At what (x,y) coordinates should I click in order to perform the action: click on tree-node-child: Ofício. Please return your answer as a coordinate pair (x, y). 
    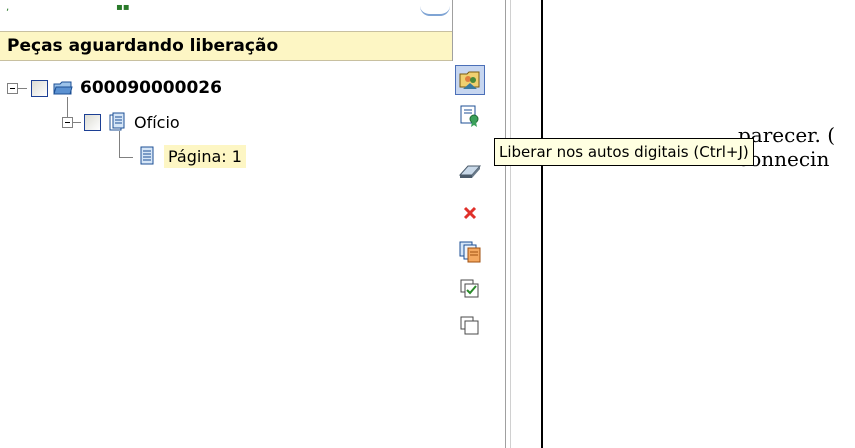
    Looking at the image, I should click on (121, 122).